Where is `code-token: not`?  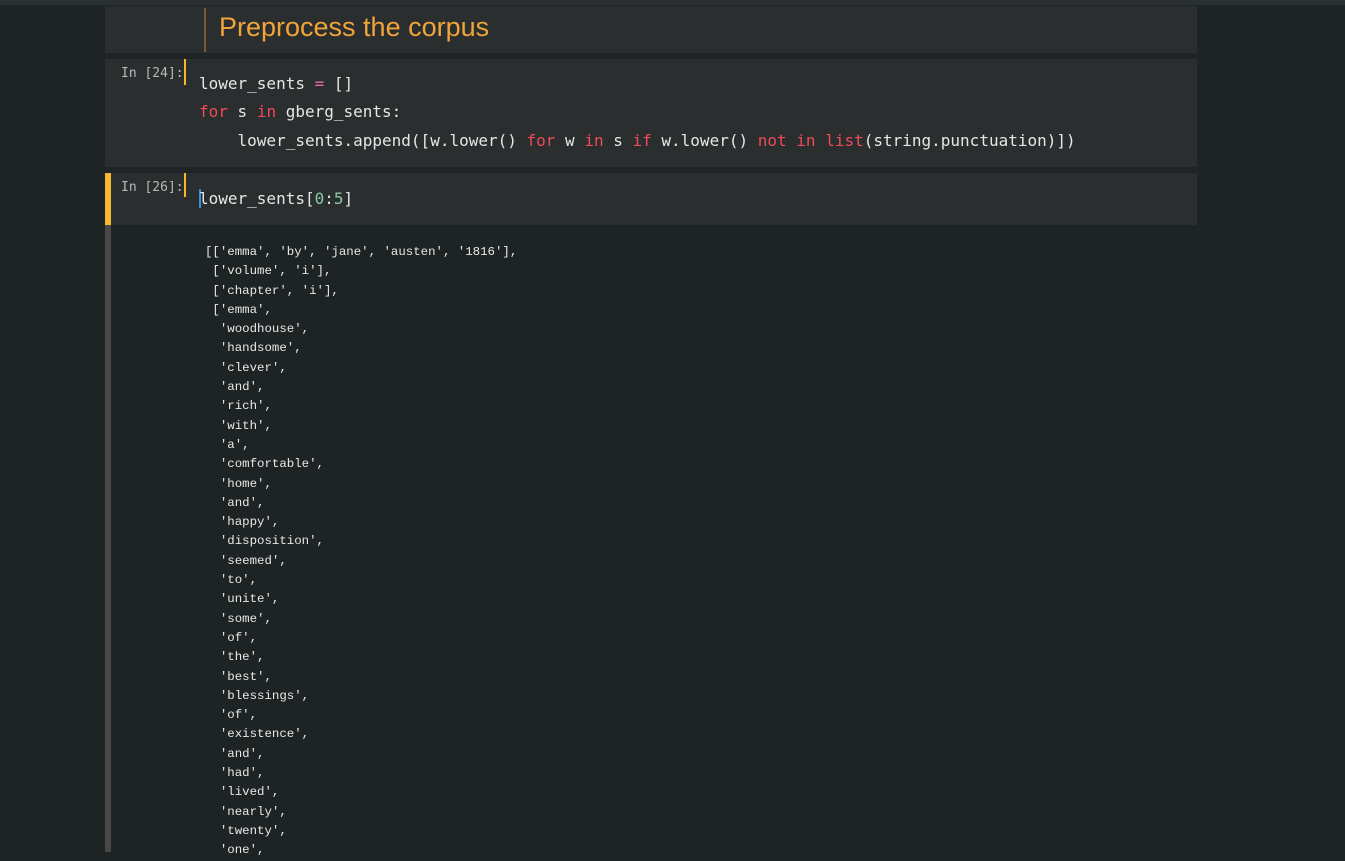
code-token: not is located at coordinates (772, 140).